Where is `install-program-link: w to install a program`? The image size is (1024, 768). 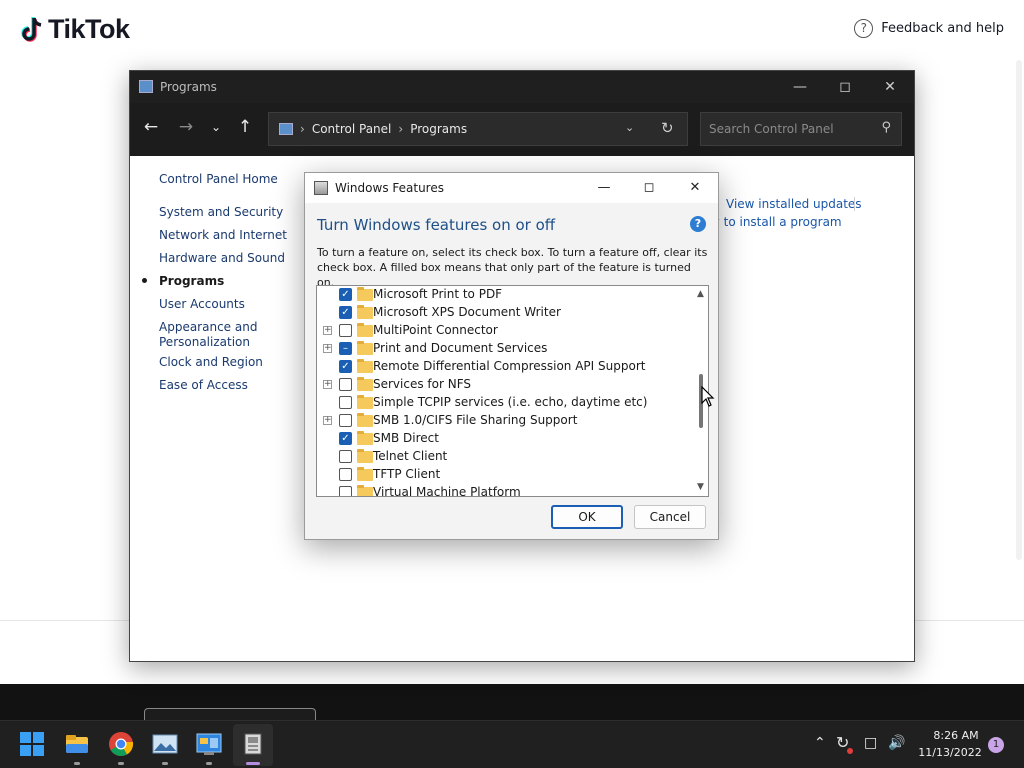 install-program-link: w to install a program is located at coordinates (776, 222).